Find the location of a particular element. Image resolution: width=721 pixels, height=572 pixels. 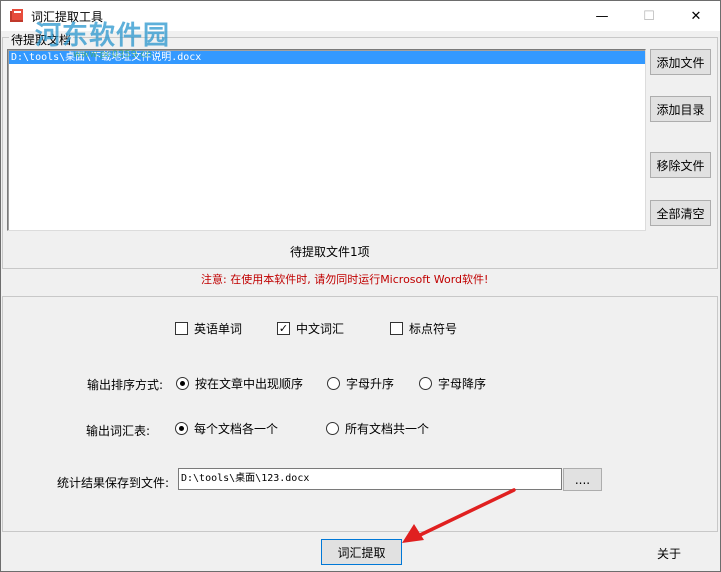

clear-all-button: 全部清空 is located at coordinates (680, 213).